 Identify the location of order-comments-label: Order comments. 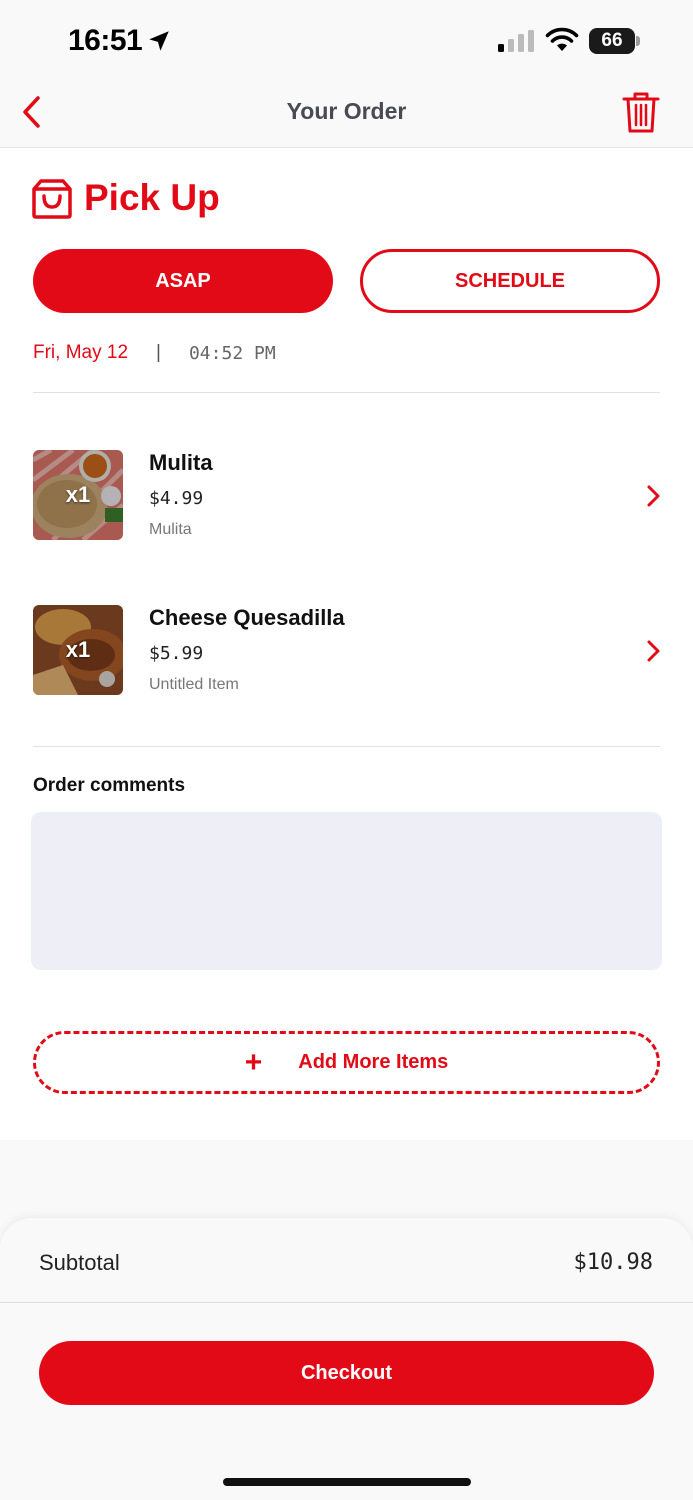
(109, 785).